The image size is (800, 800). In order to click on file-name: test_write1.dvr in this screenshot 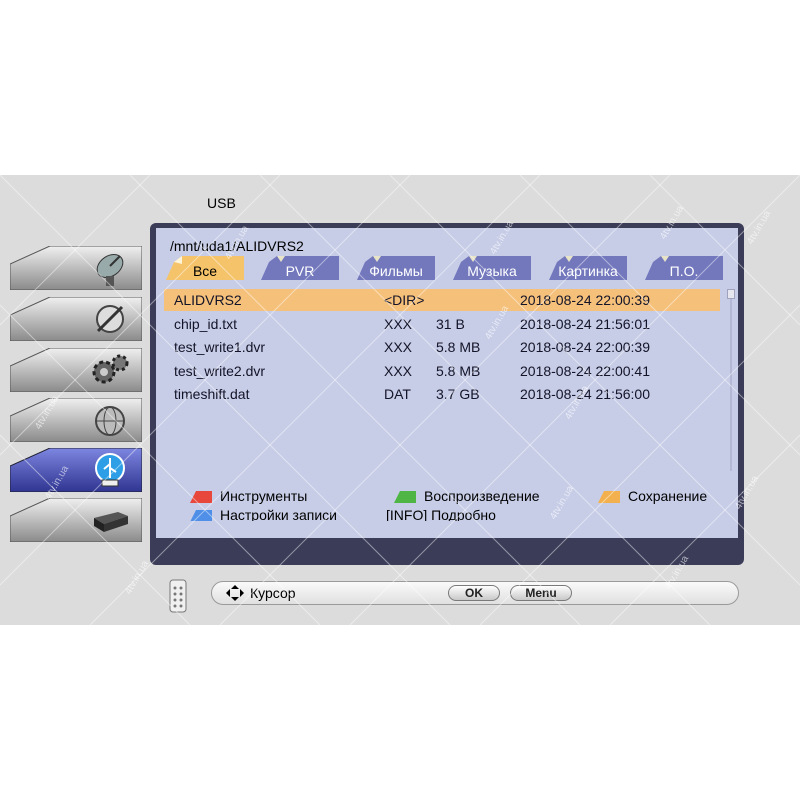, I will do `click(220, 347)`.